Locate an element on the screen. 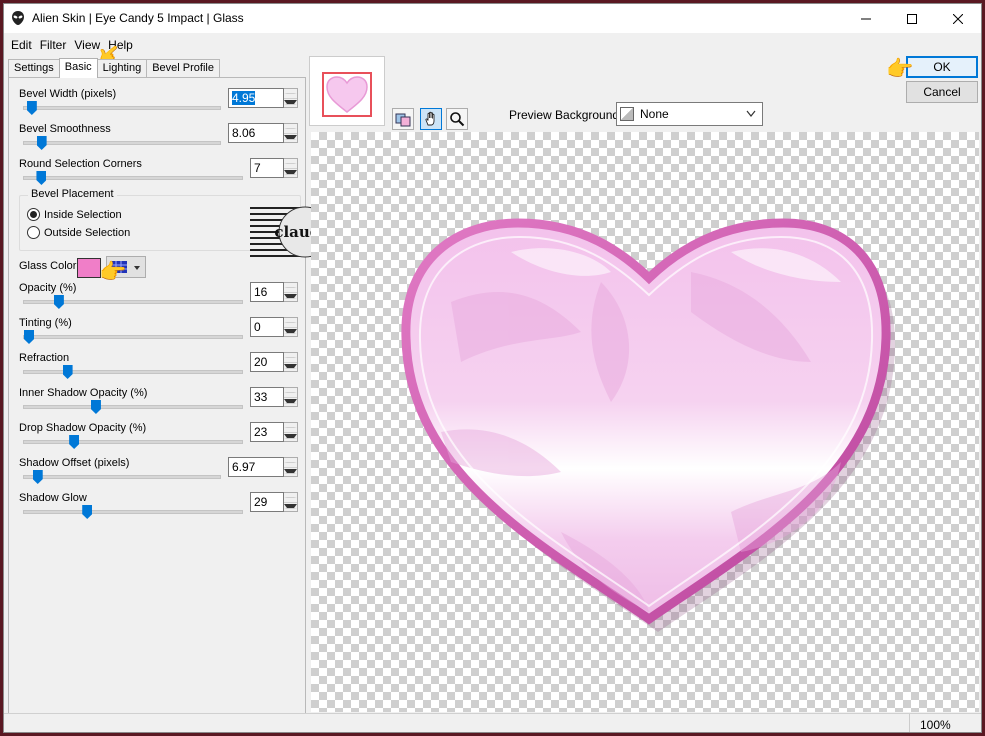  hand-icon is located at coordinates (430, 118).